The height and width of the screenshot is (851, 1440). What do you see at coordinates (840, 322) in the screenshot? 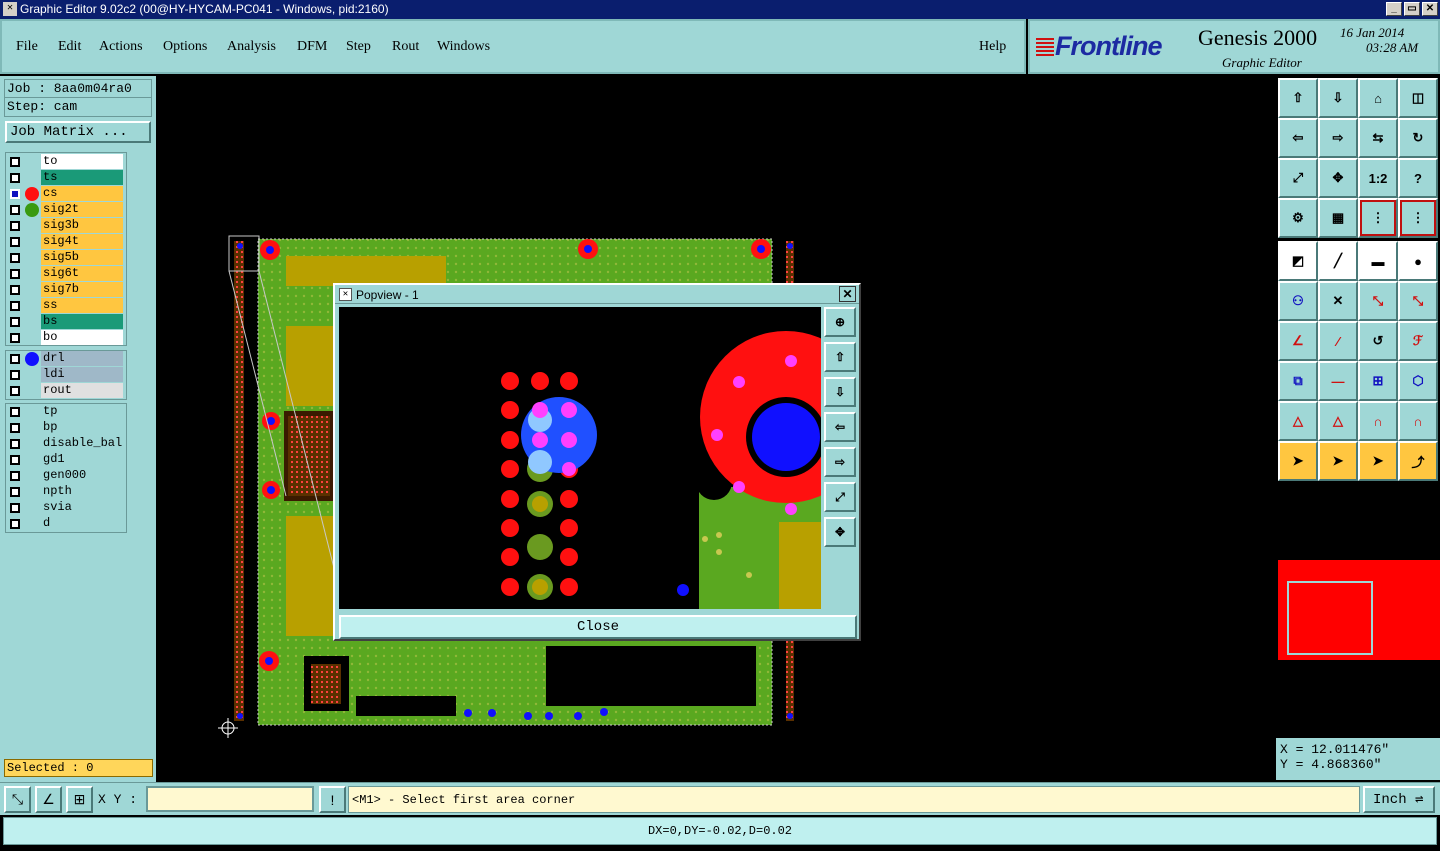
I see `pv-zoom-in-icon: ⊕` at bounding box center [840, 322].